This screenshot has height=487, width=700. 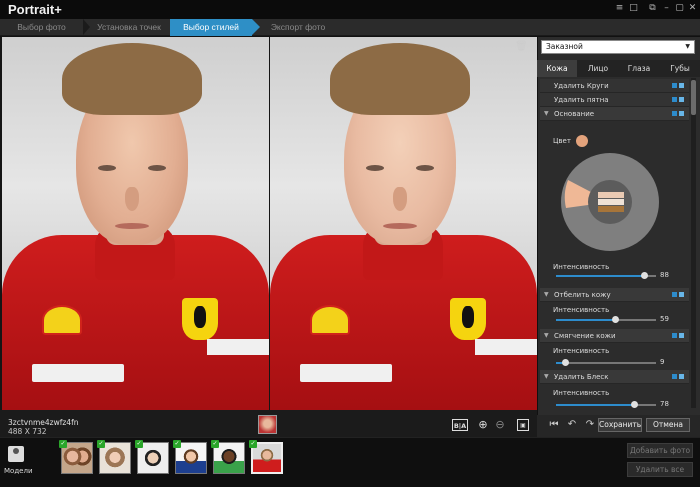 What do you see at coordinates (614, 114) in the screenshot?
I see `feature-foundation: ▼ Основание` at bounding box center [614, 114].